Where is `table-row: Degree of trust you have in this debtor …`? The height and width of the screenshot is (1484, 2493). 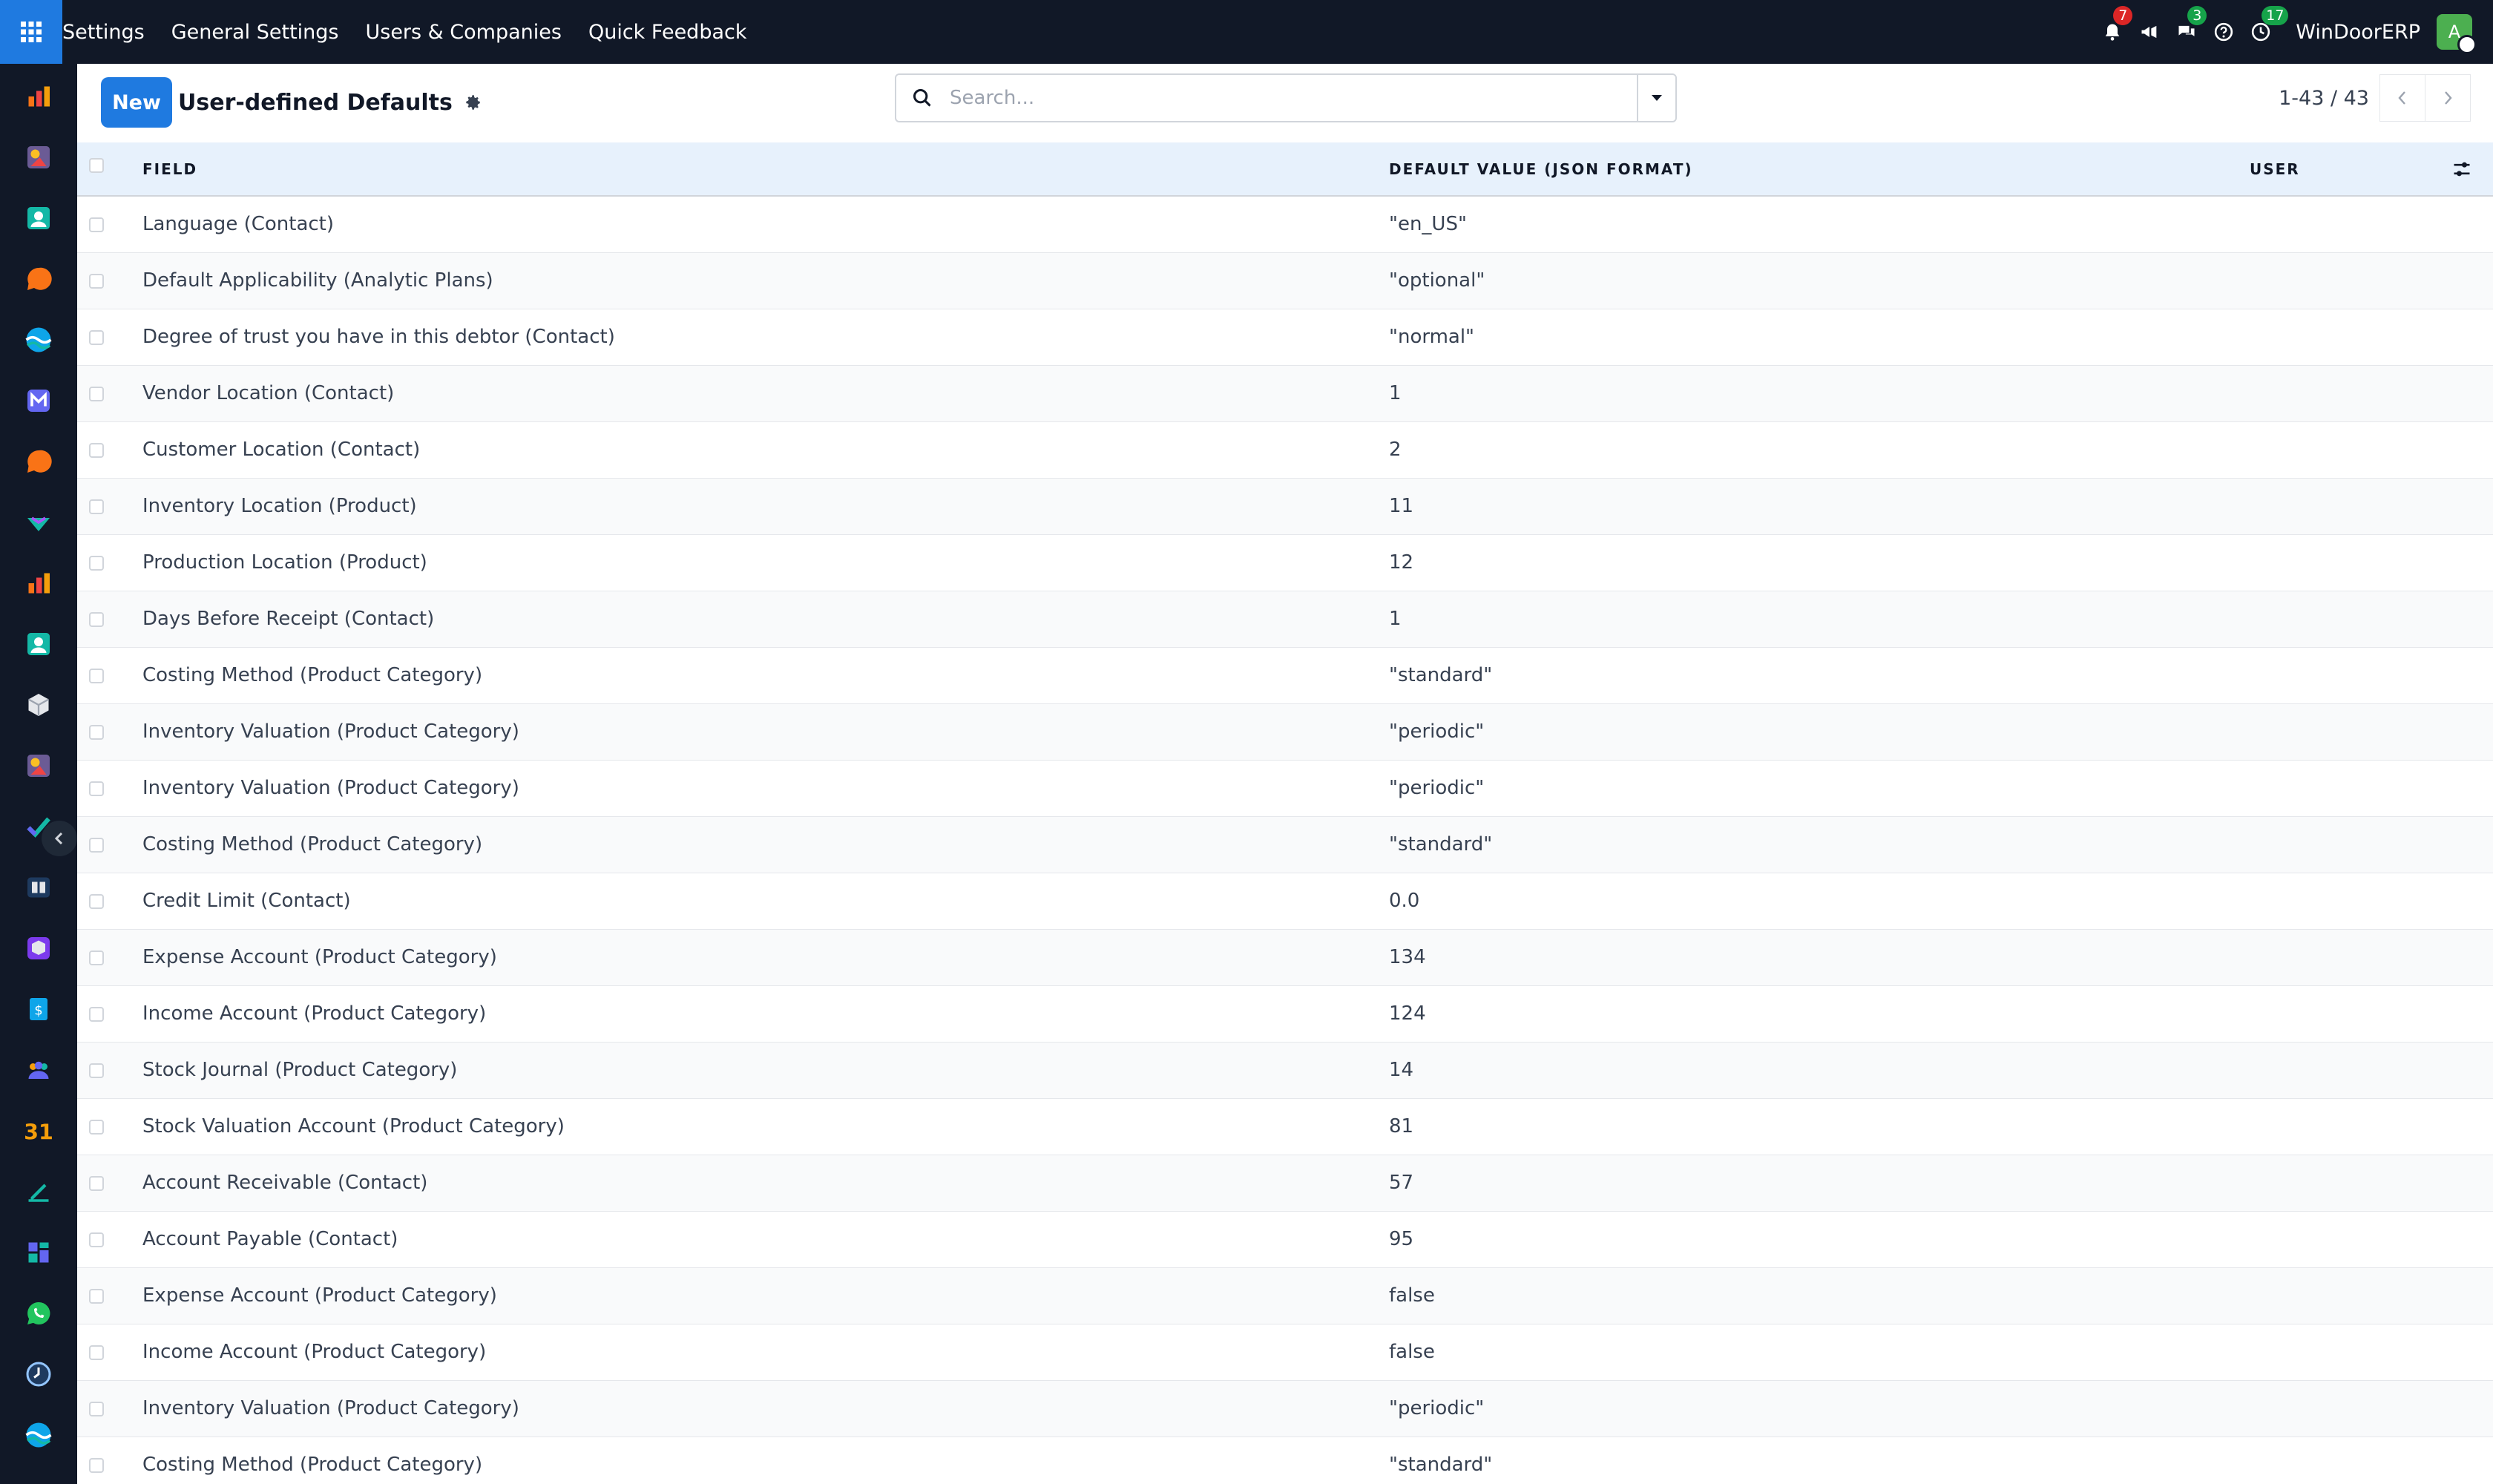 table-row: Degree of trust you have in this debtor … is located at coordinates (1285, 337).